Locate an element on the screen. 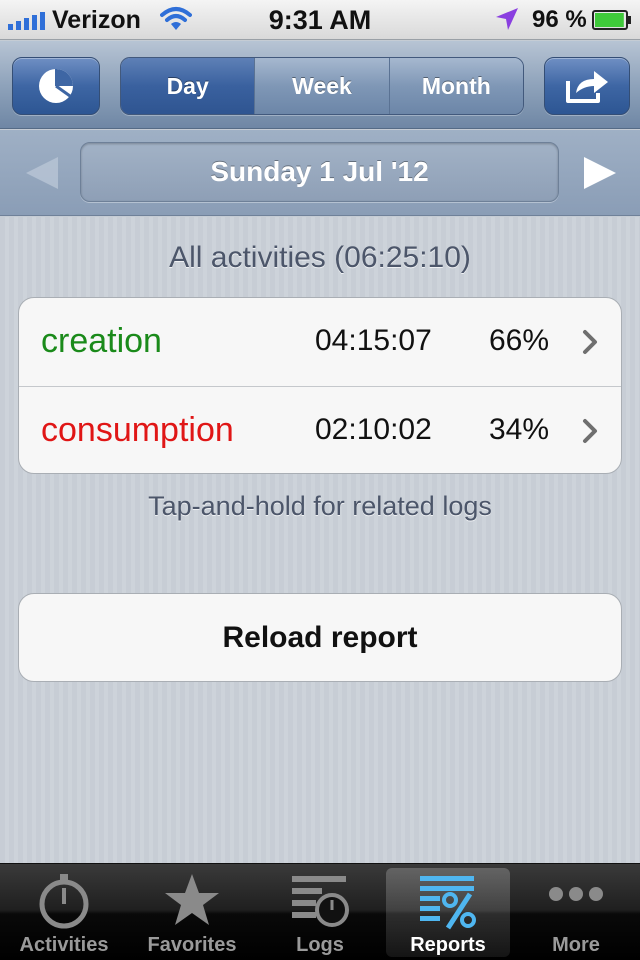  tab-bar: Activities Favorites Logs Reports More is located at coordinates (320, 911).